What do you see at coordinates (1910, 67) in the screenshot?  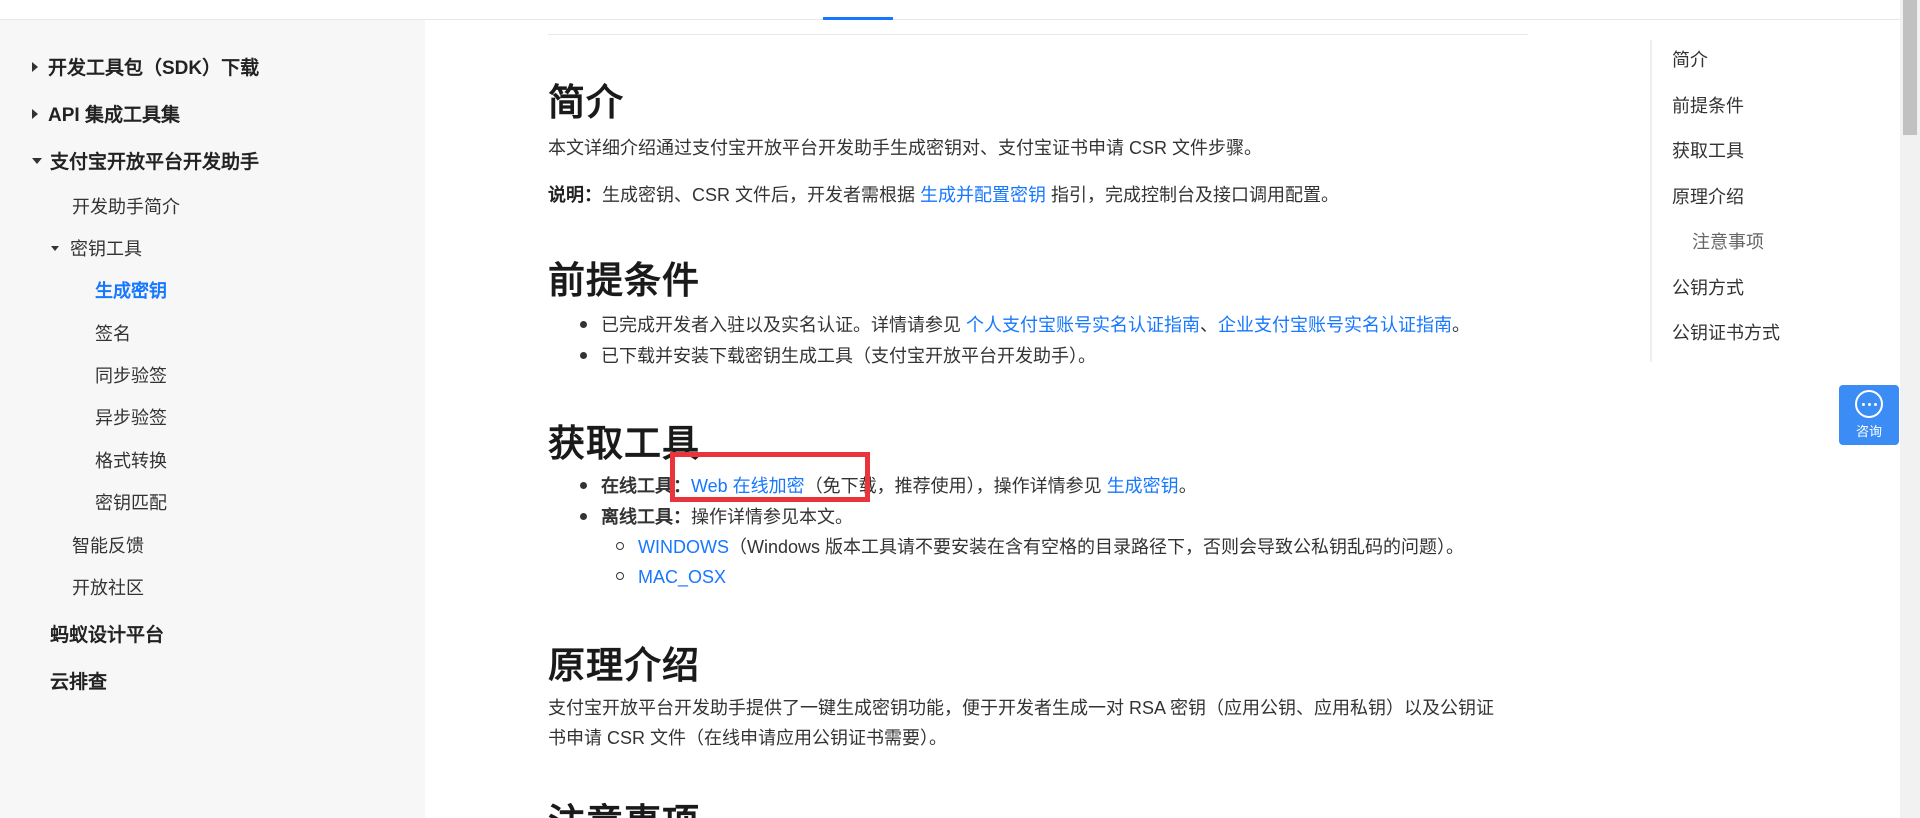 I see `scrollbar-thumb` at bounding box center [1910, 67].